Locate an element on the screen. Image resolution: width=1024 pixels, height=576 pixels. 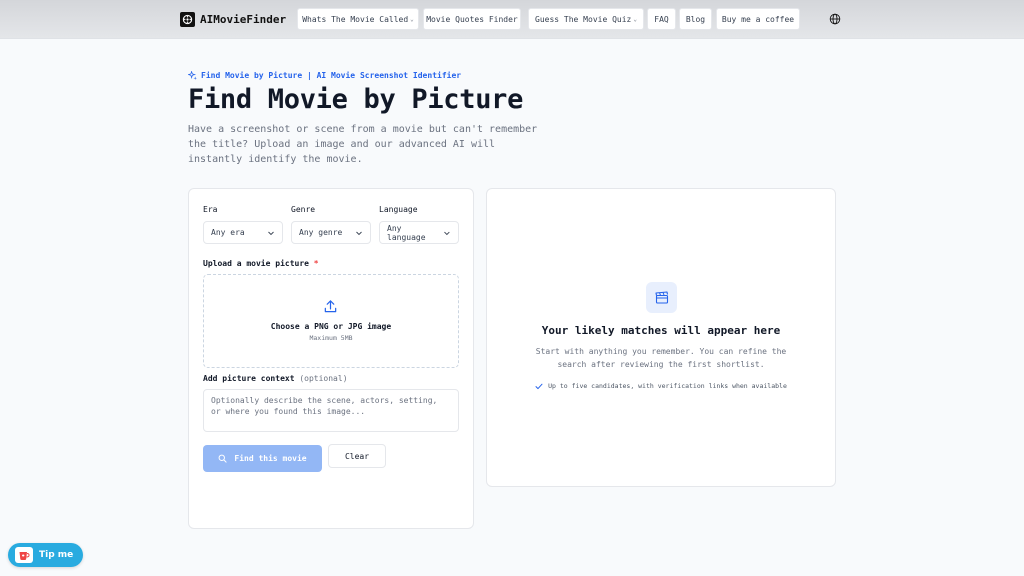
genre-select-value: Any genre is located at coordinates (321, 232).